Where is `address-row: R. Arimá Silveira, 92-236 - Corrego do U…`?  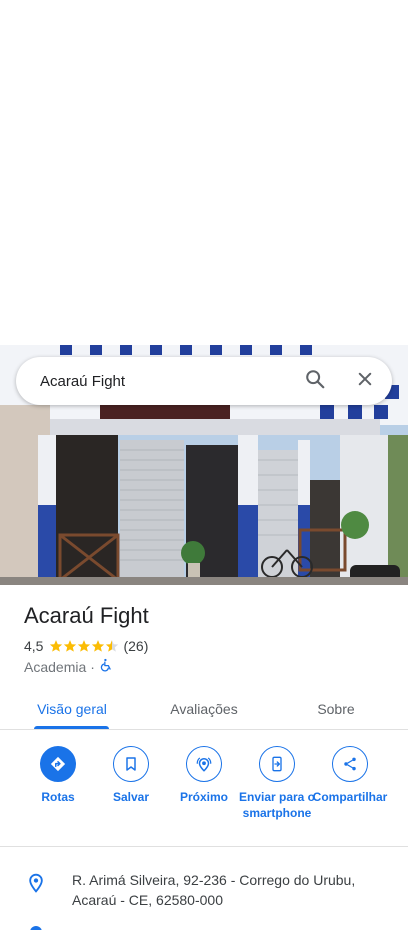 address-row: R. Arimá Silveira, 92-236 - Corrego do U… is located at coordinates (204, 892).